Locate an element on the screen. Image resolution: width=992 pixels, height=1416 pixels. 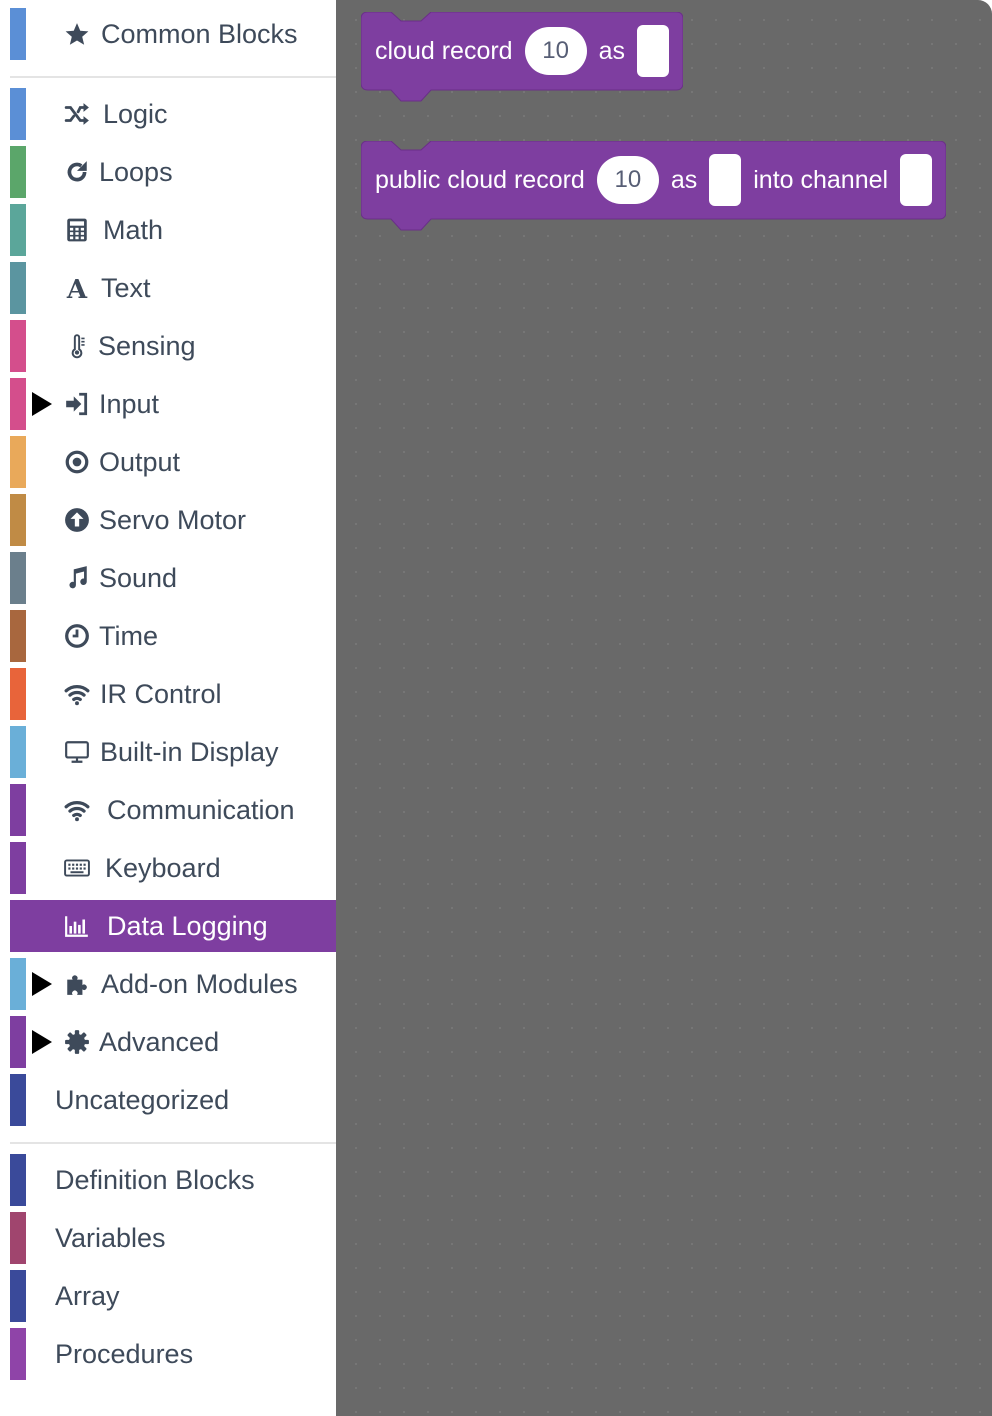
toolbox-category-communication: Communication is located at coordinates (173, 810).